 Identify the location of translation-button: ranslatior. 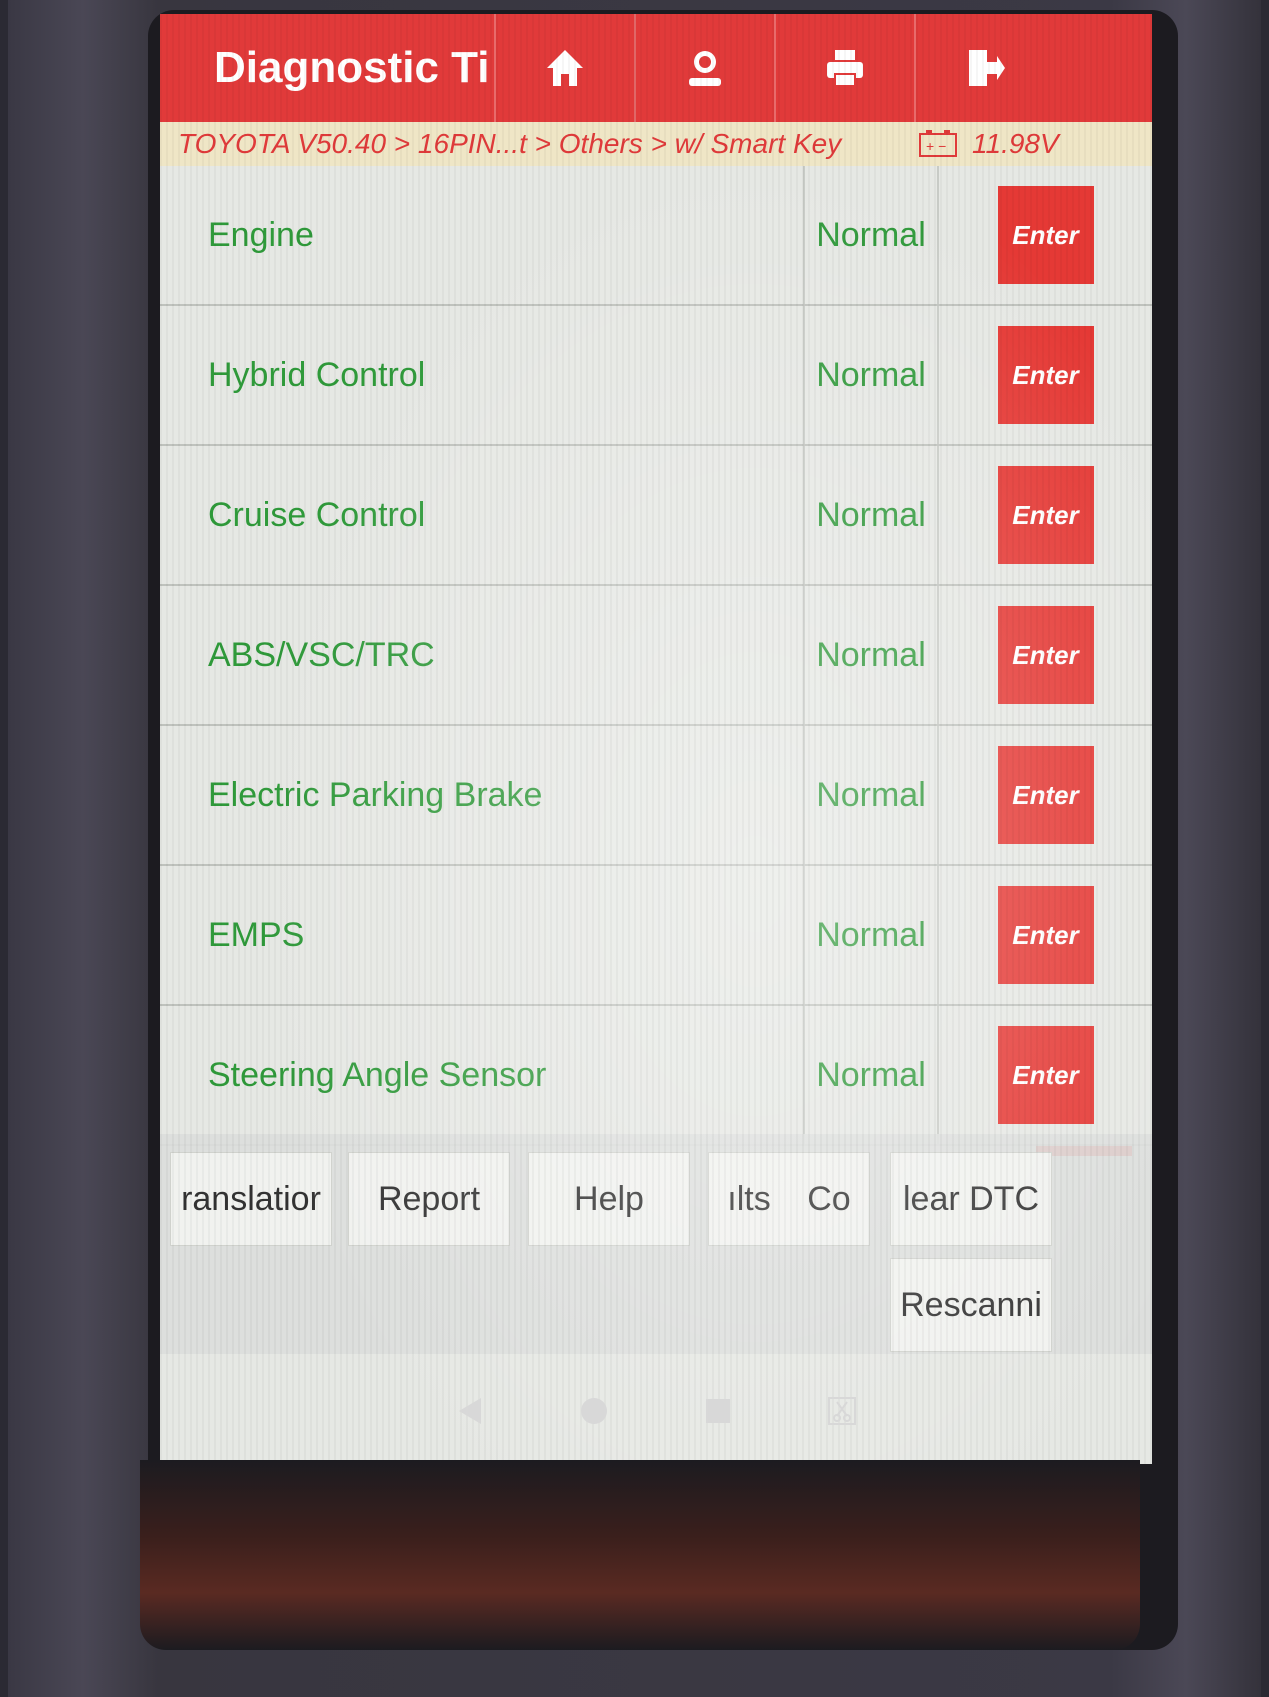
(251, 1199).